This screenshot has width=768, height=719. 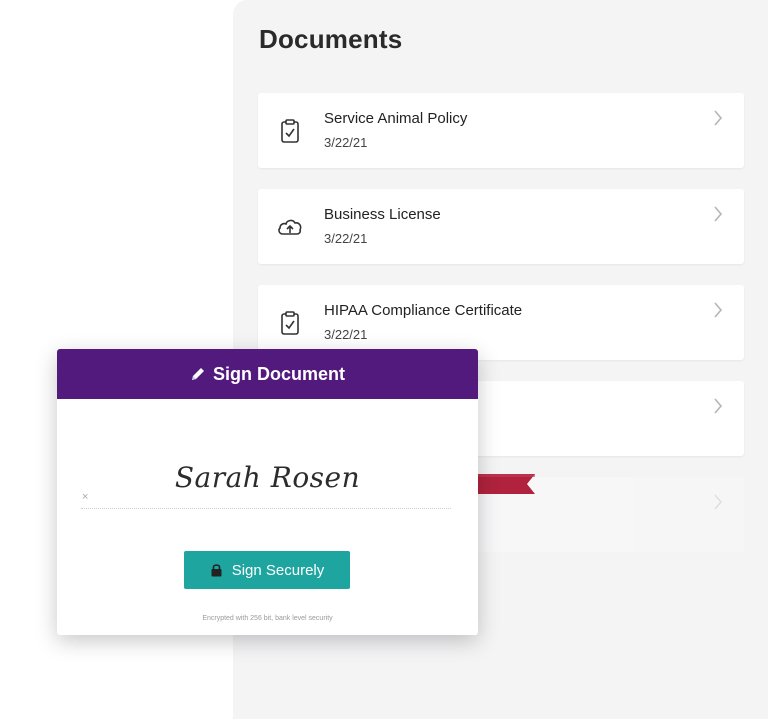 I want to click on document-name: Service Animal Policy, so click(x=396, y=118).